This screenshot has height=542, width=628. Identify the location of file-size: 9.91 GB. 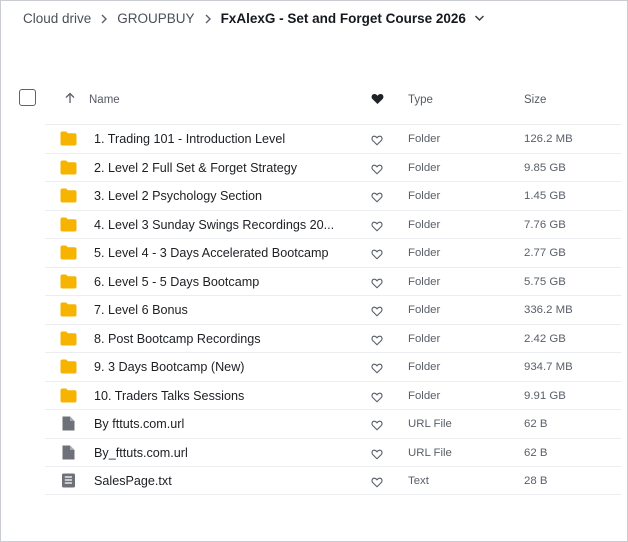
(545, 395).